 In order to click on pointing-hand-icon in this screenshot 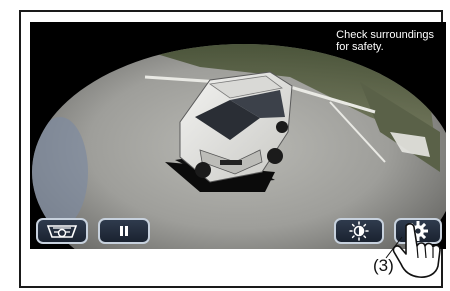, I will do `click(418, 253)`.